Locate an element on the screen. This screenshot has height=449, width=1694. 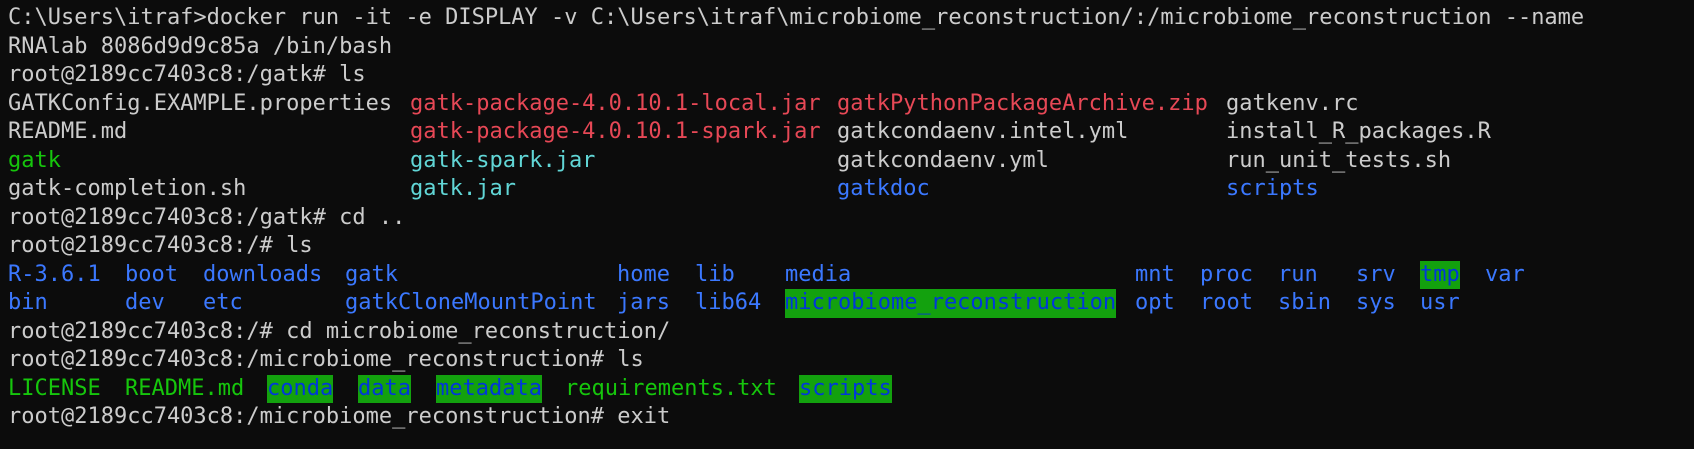
executable-entry: README.md is located at coordinates (185, 388).